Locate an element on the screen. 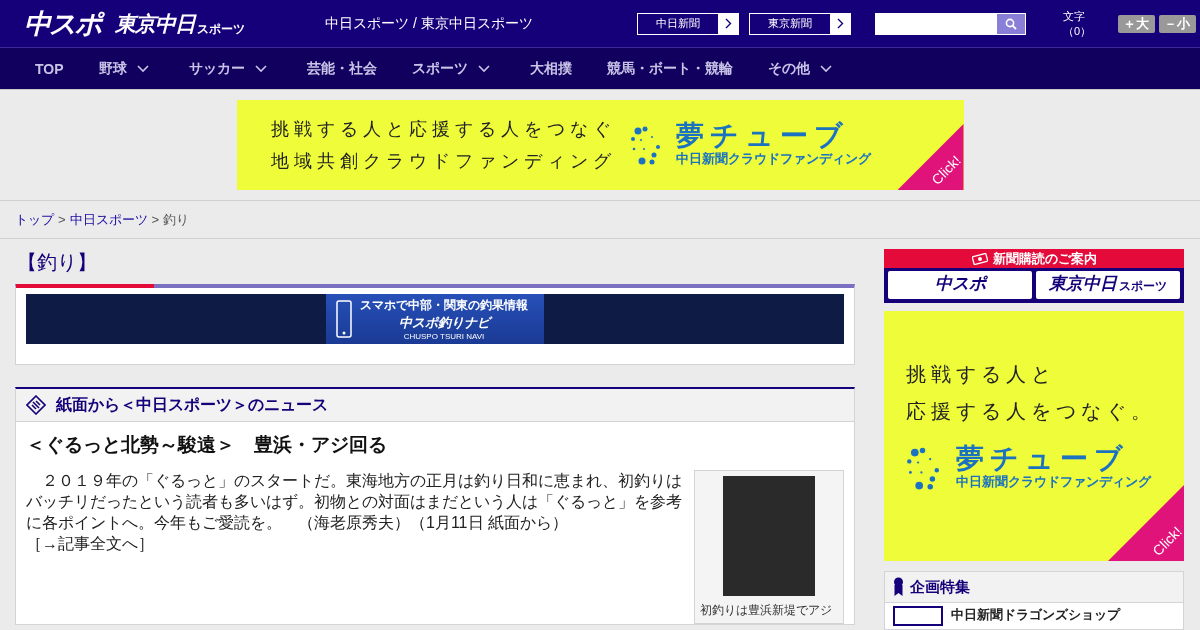 The image size is (1200, 630). article-headline: ＜ぐるっと北勢～駿遠＞ 豊浜・アジ回る is located at coordinates (206, 444).